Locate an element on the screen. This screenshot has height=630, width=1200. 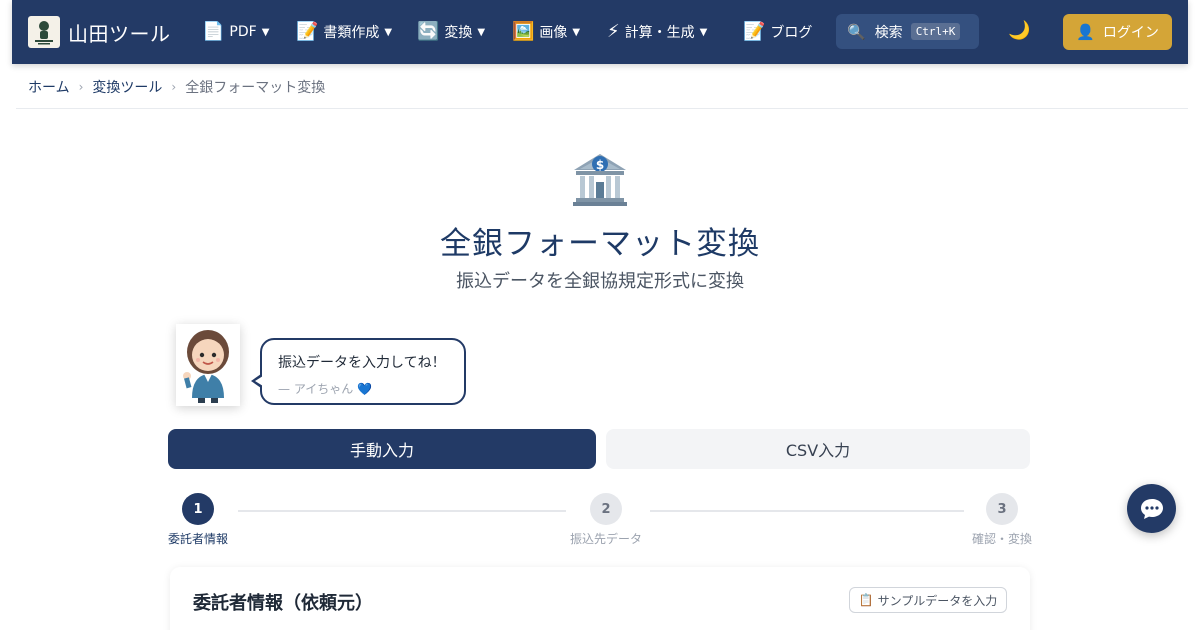
site-logo is located at coordinates (44, 32).